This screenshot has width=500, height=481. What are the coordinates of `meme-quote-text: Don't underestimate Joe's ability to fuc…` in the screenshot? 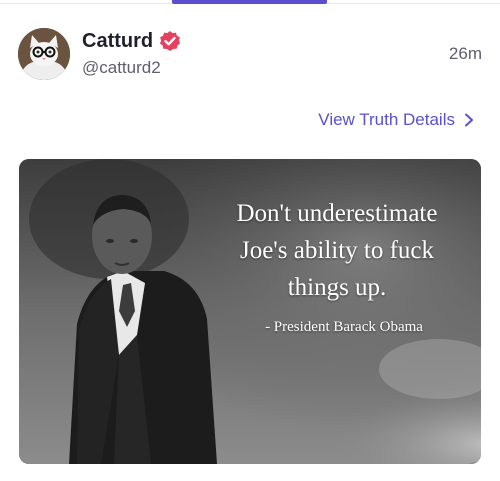 It's located at (336, 250).